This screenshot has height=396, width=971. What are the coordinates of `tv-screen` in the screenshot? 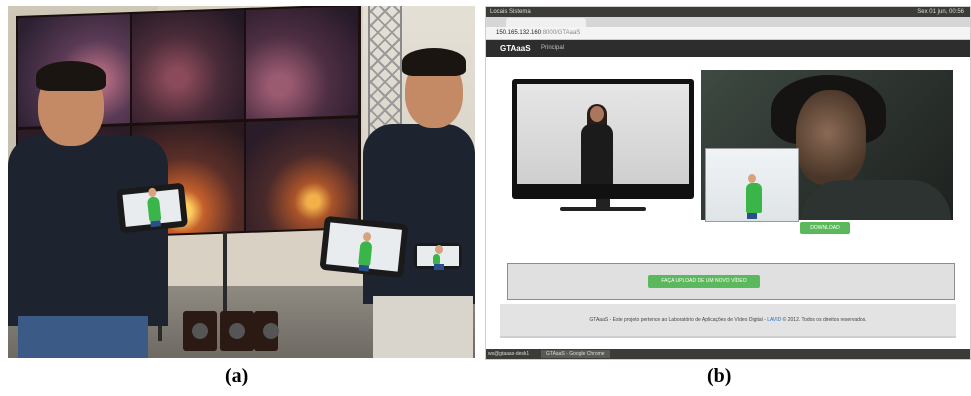 It's located at (603, 134).